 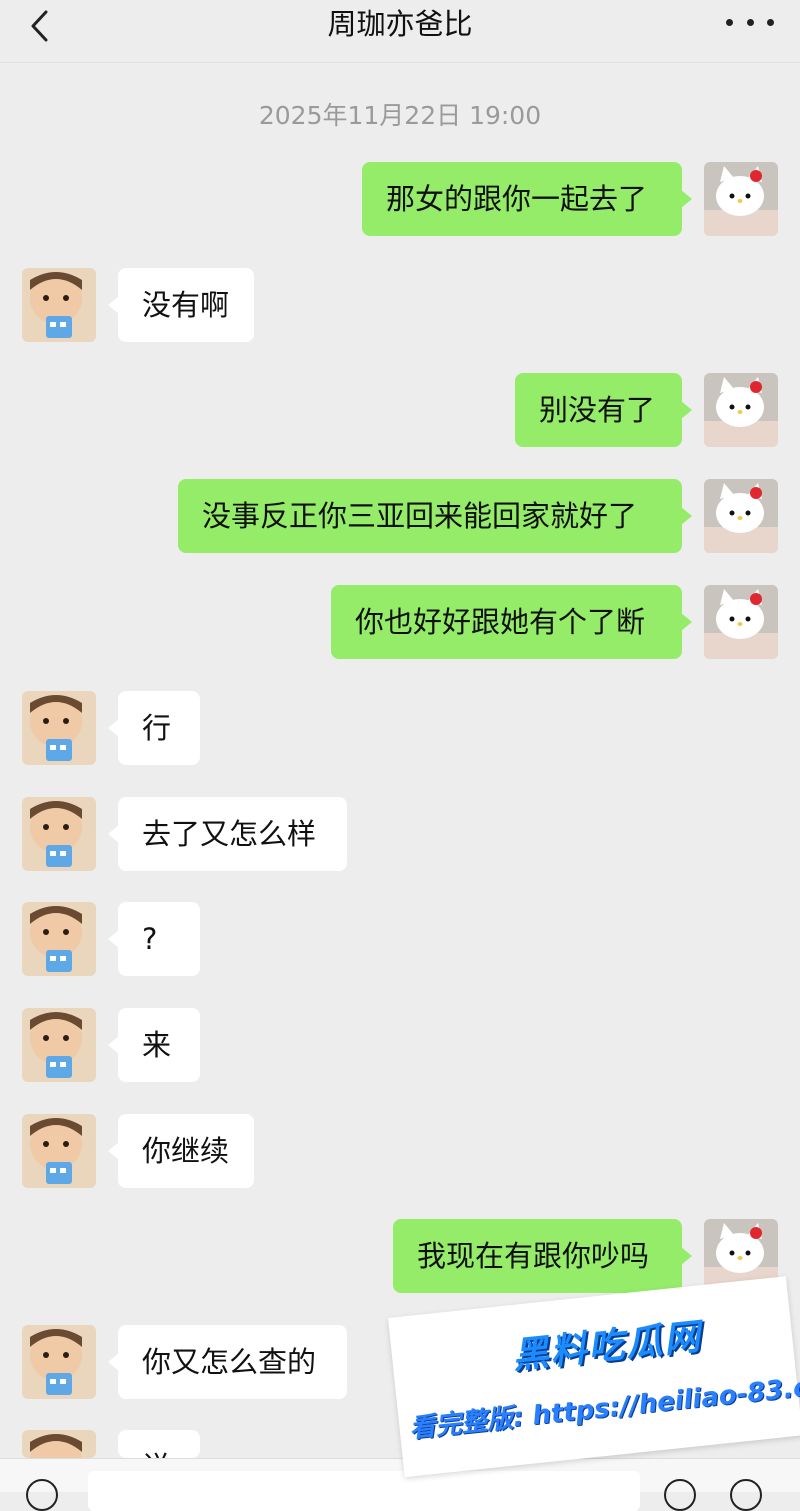 I want to click on chat-header: 周珈亦爸比, so click(x=400, y=31).